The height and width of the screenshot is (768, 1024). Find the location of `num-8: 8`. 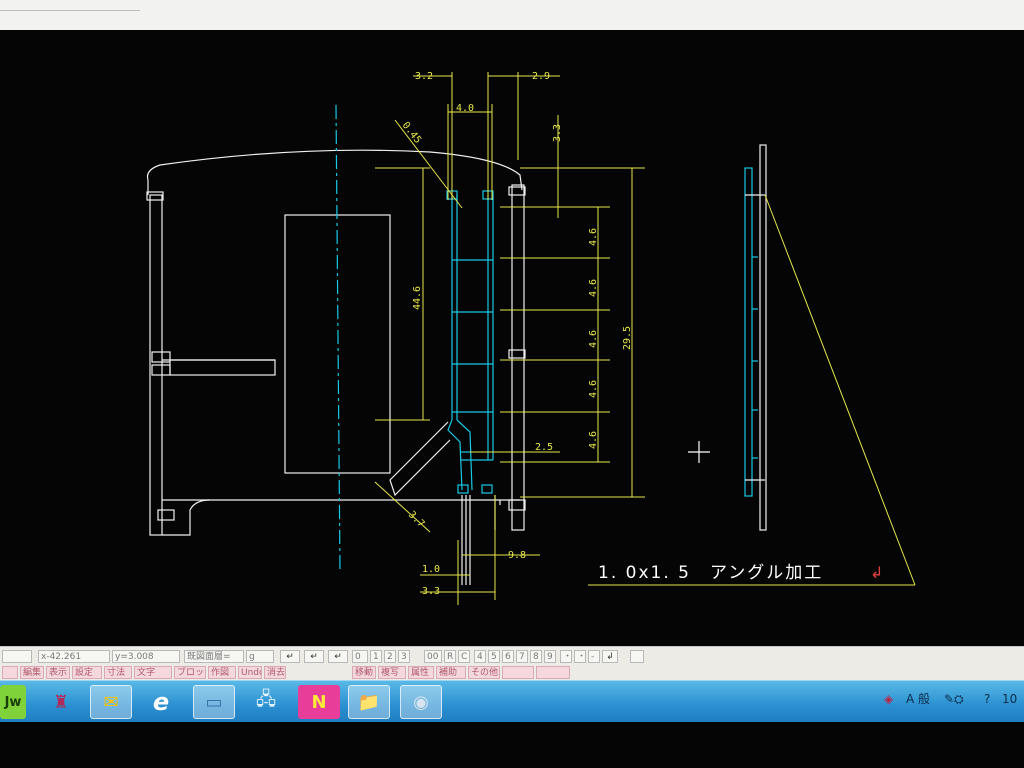

num-8: 8 is located at coordinates (536, 656).